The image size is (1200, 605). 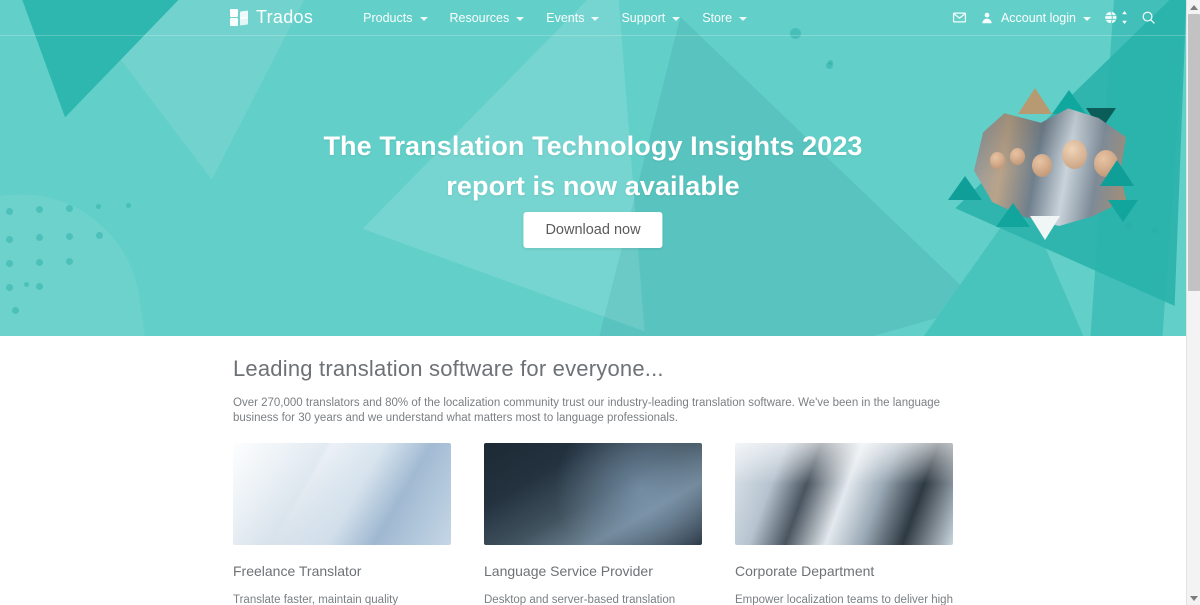 I want to click on globe-language-icon, so click(x=1116, y=17).